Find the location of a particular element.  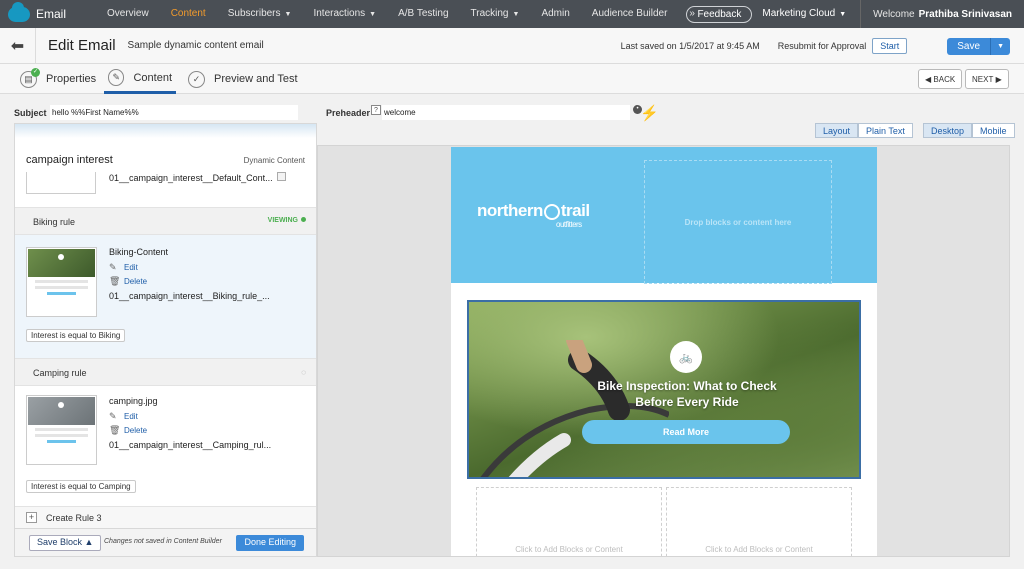

save-block-label: Save Block is located at coordinates (60, 542).